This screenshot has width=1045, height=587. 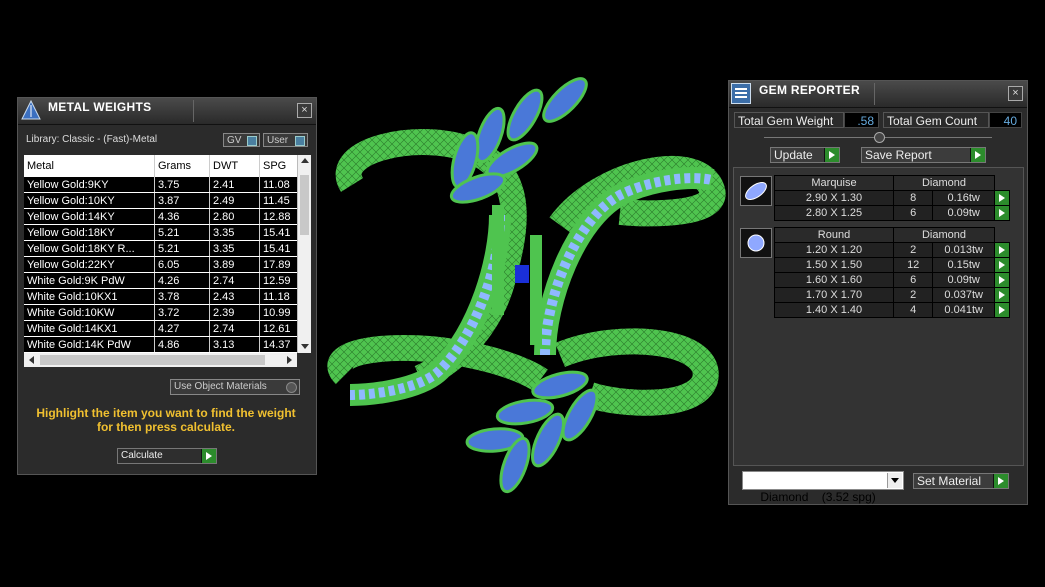 I want to click on scroll-left-icon, so click(x=31, y=360).